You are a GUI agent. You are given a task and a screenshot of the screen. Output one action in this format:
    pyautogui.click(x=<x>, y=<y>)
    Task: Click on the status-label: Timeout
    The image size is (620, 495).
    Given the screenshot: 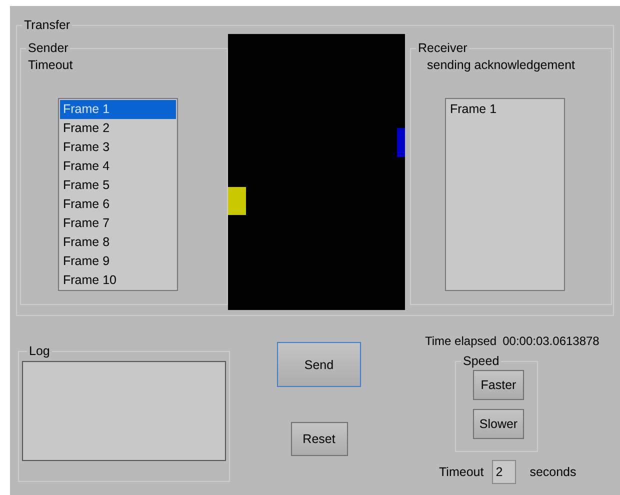 What is the action you would take?
    pyautogui.click(x=51, y=65)
    